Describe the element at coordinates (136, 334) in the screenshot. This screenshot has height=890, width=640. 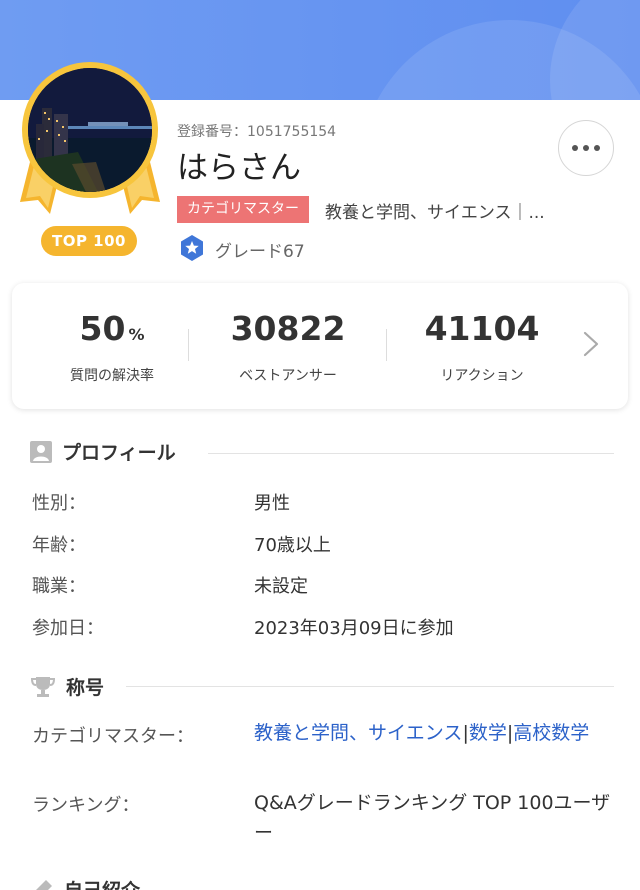
I see `stat-unit: %` at that location.